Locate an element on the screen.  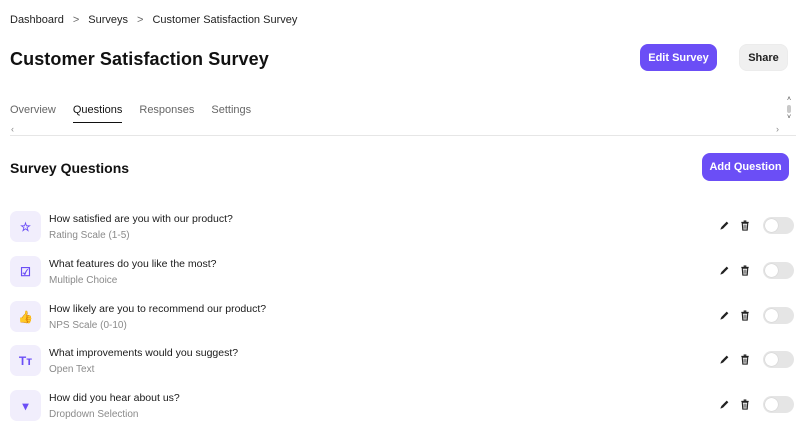
question-type: NPS Scale (0-10) is located at coordinates (88, 325).